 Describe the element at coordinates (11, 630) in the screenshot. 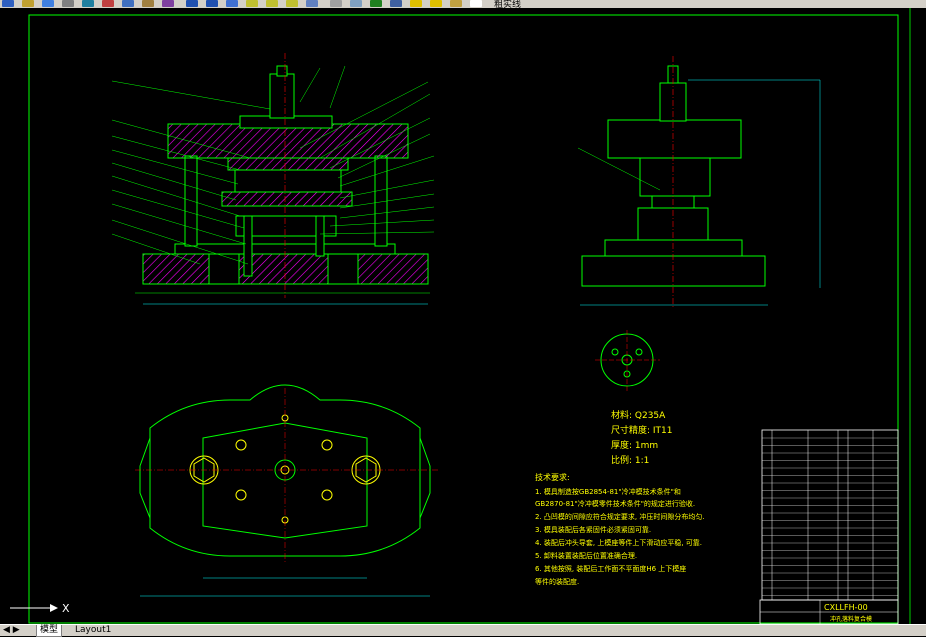

I see `tab-arrows: ◀ ▶` at that location.